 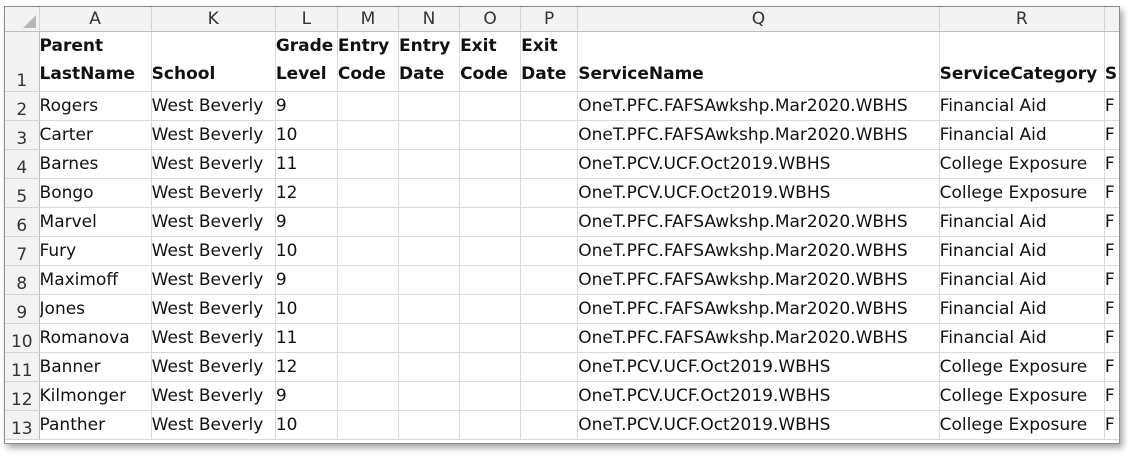 I want to click on column-header-r: R, so click(x=1022, y=19).